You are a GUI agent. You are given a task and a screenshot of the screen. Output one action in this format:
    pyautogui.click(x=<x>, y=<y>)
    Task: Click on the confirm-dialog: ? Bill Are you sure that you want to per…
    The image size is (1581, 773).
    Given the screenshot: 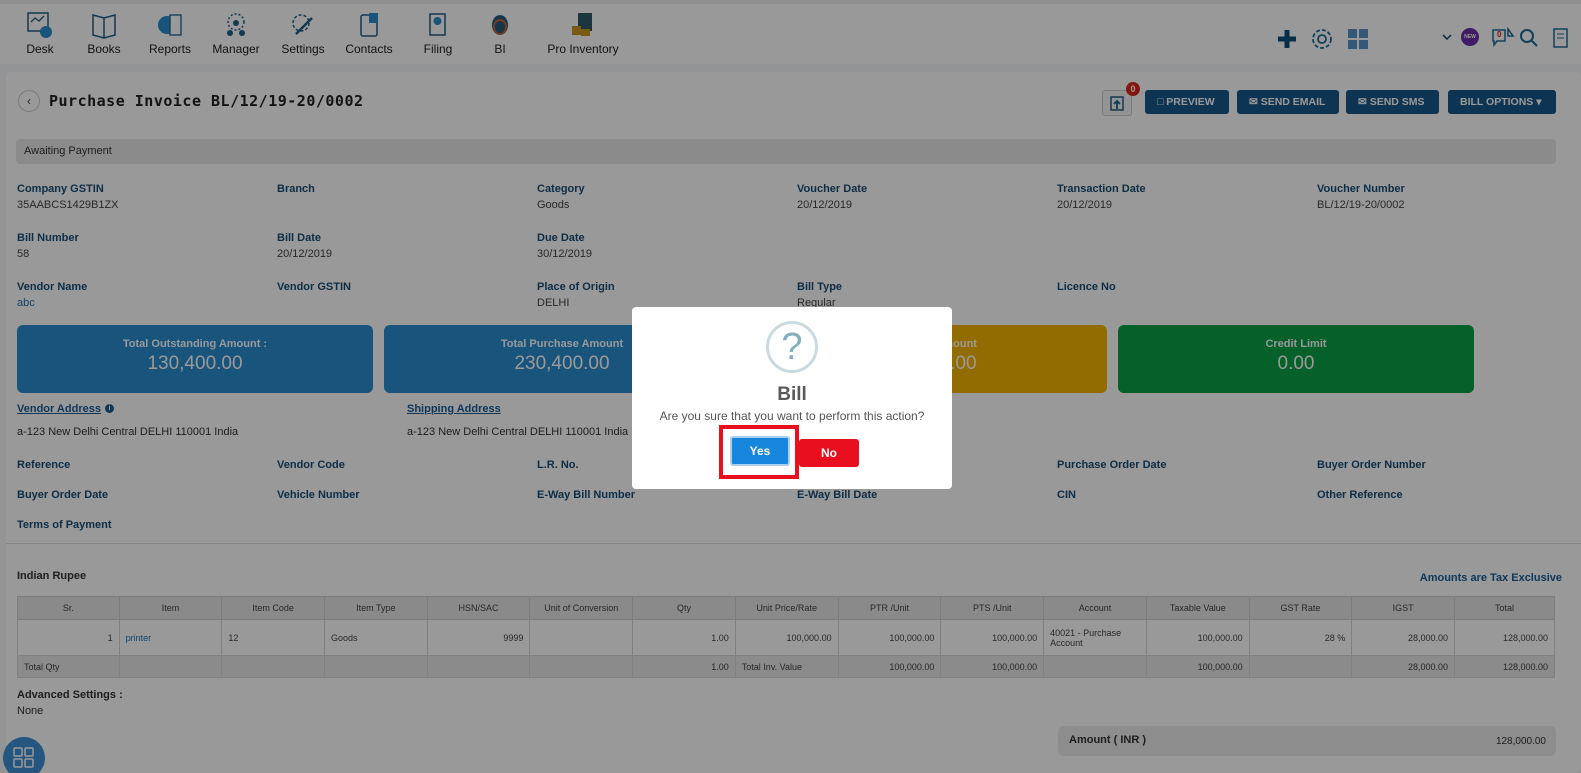 What is the action you would take?
    pyautogui.click(x=792, y=398)
    